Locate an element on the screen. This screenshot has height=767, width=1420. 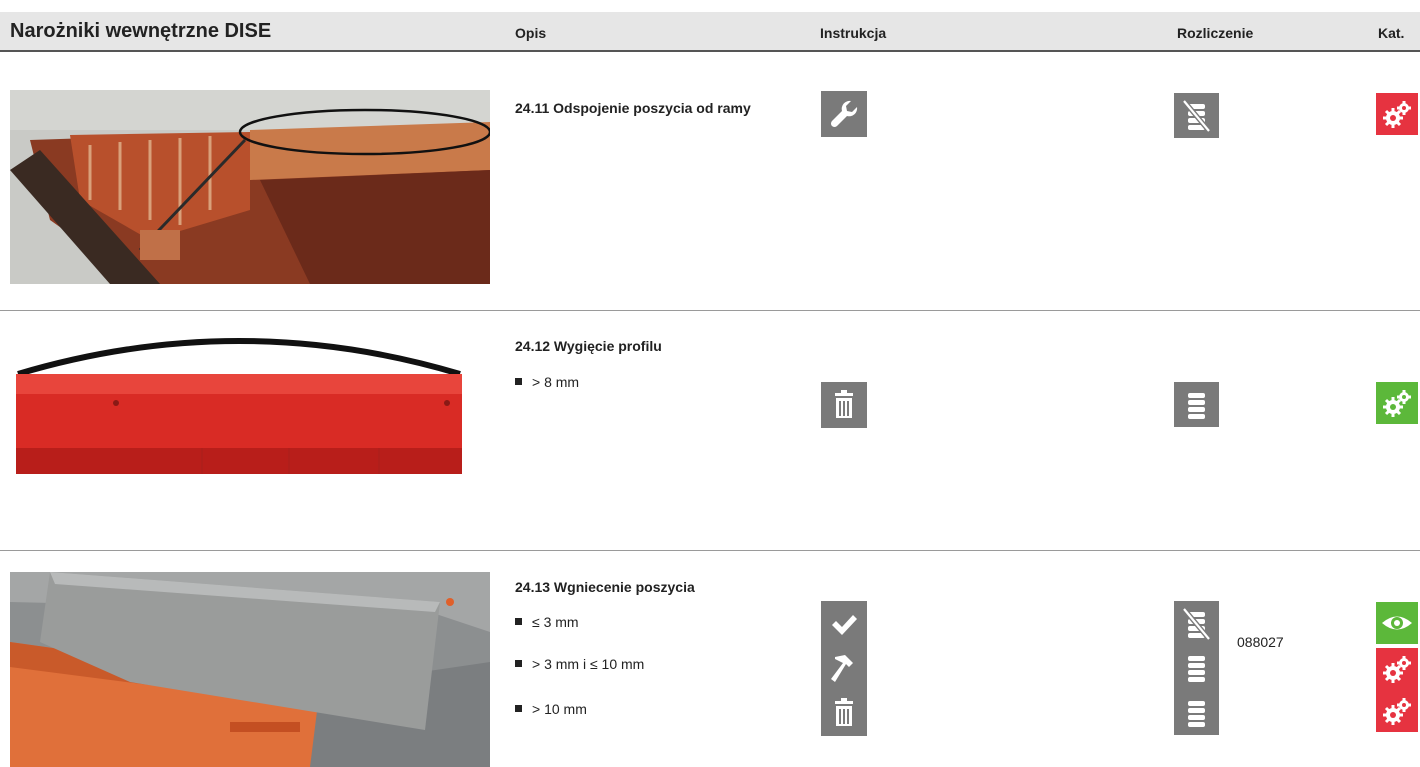
list-item: ≤ 3 mm is located at coordinates (547, 622).